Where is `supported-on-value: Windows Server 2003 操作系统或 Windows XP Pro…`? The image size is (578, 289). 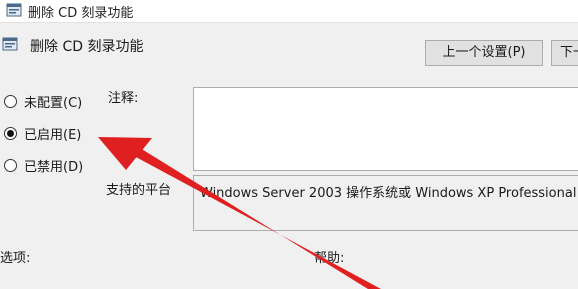 supported-on-value: Windows Server 2003 操作系统或 Windows XP Pro… is located at coordinates (388, 193).